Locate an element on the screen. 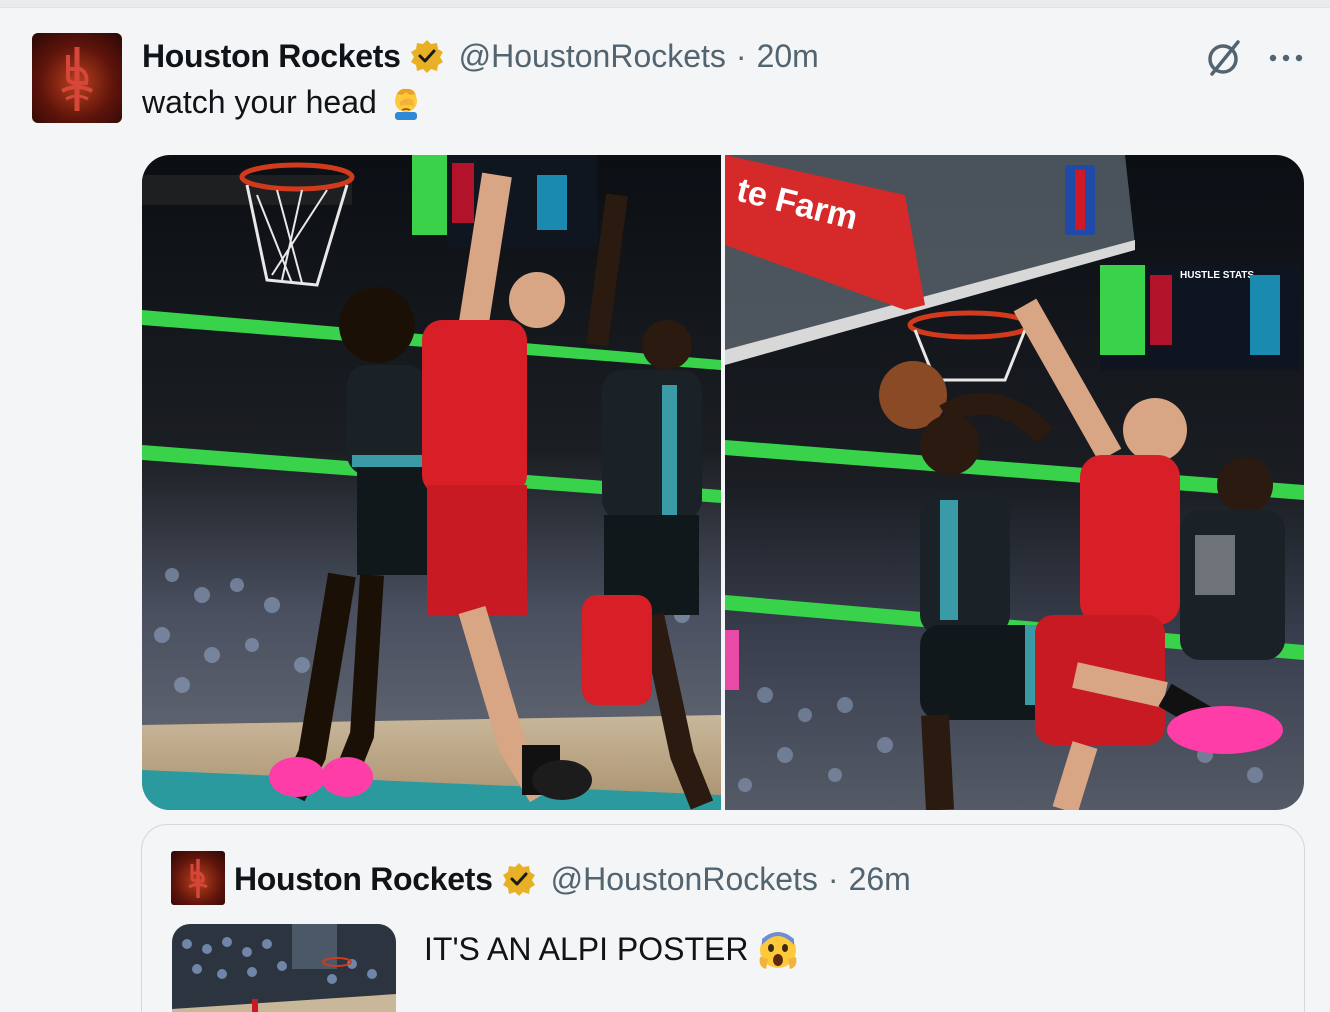  quoted-tweet-text-row: IT'S AN ALPI POSTER is located at coordinates (612, 949).